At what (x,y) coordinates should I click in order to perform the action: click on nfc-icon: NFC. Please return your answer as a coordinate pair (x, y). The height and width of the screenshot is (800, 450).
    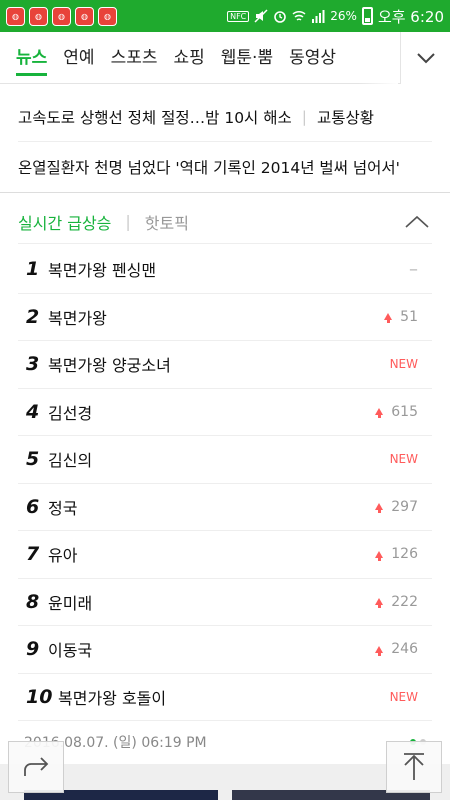
    Looking at the image, I should click on (238, 16).